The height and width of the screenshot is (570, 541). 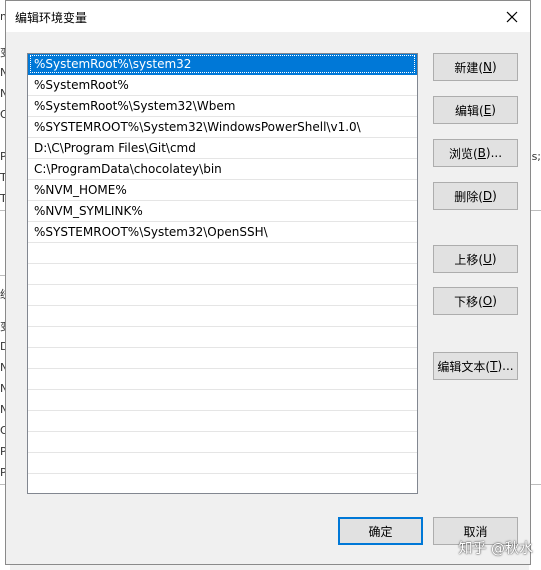 I want to click on path-list-item: D:\C\Program Files\Git\cmd, so click(x=222, y=148).